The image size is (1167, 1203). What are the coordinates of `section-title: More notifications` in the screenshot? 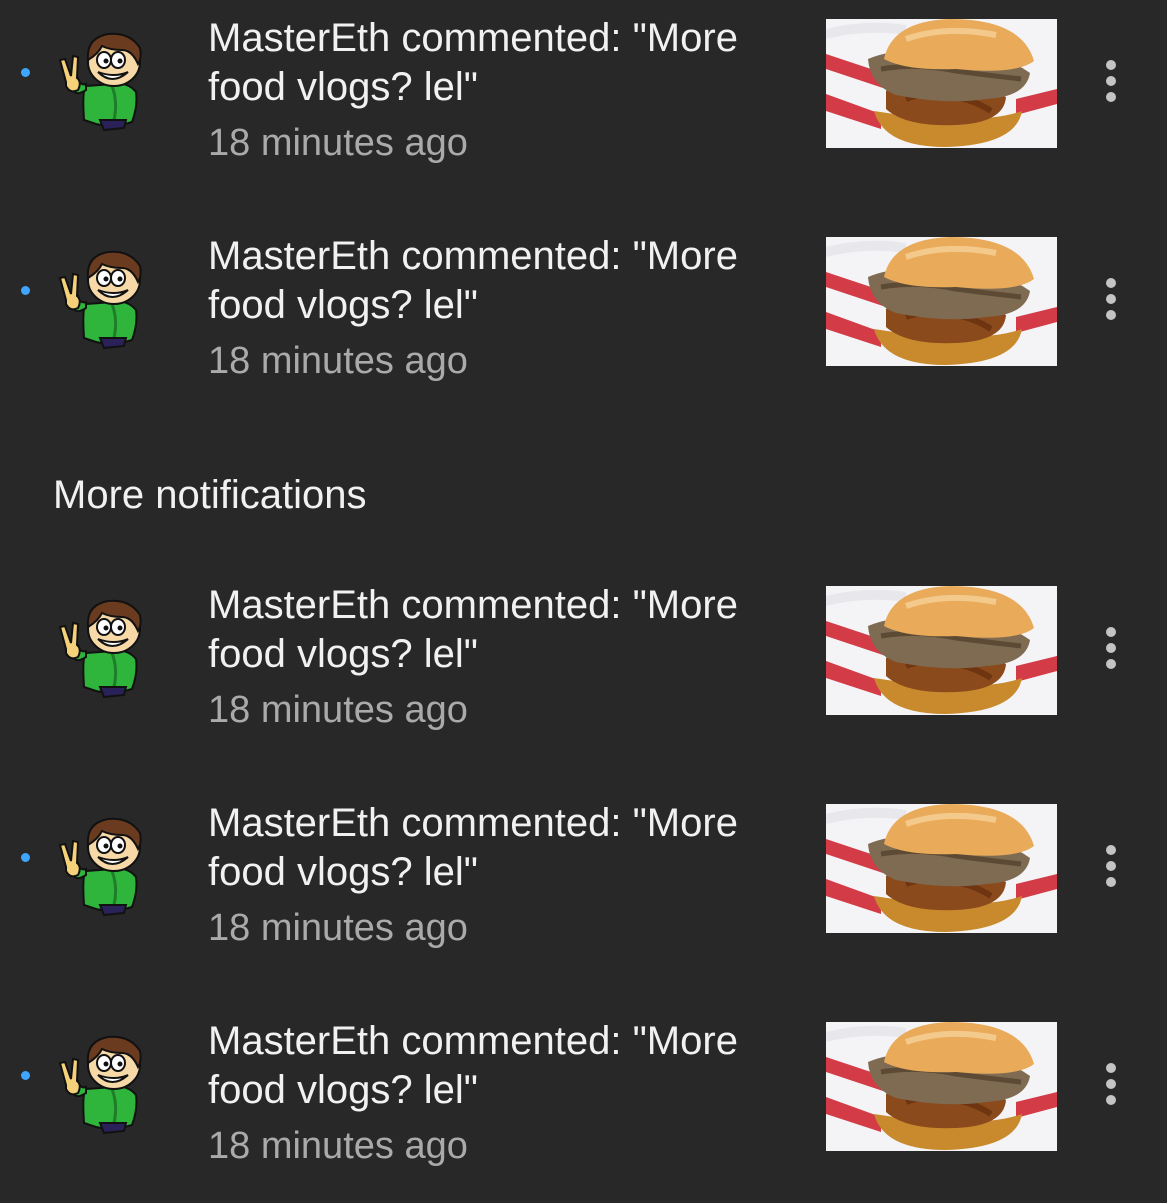 It's located at (210, 495).